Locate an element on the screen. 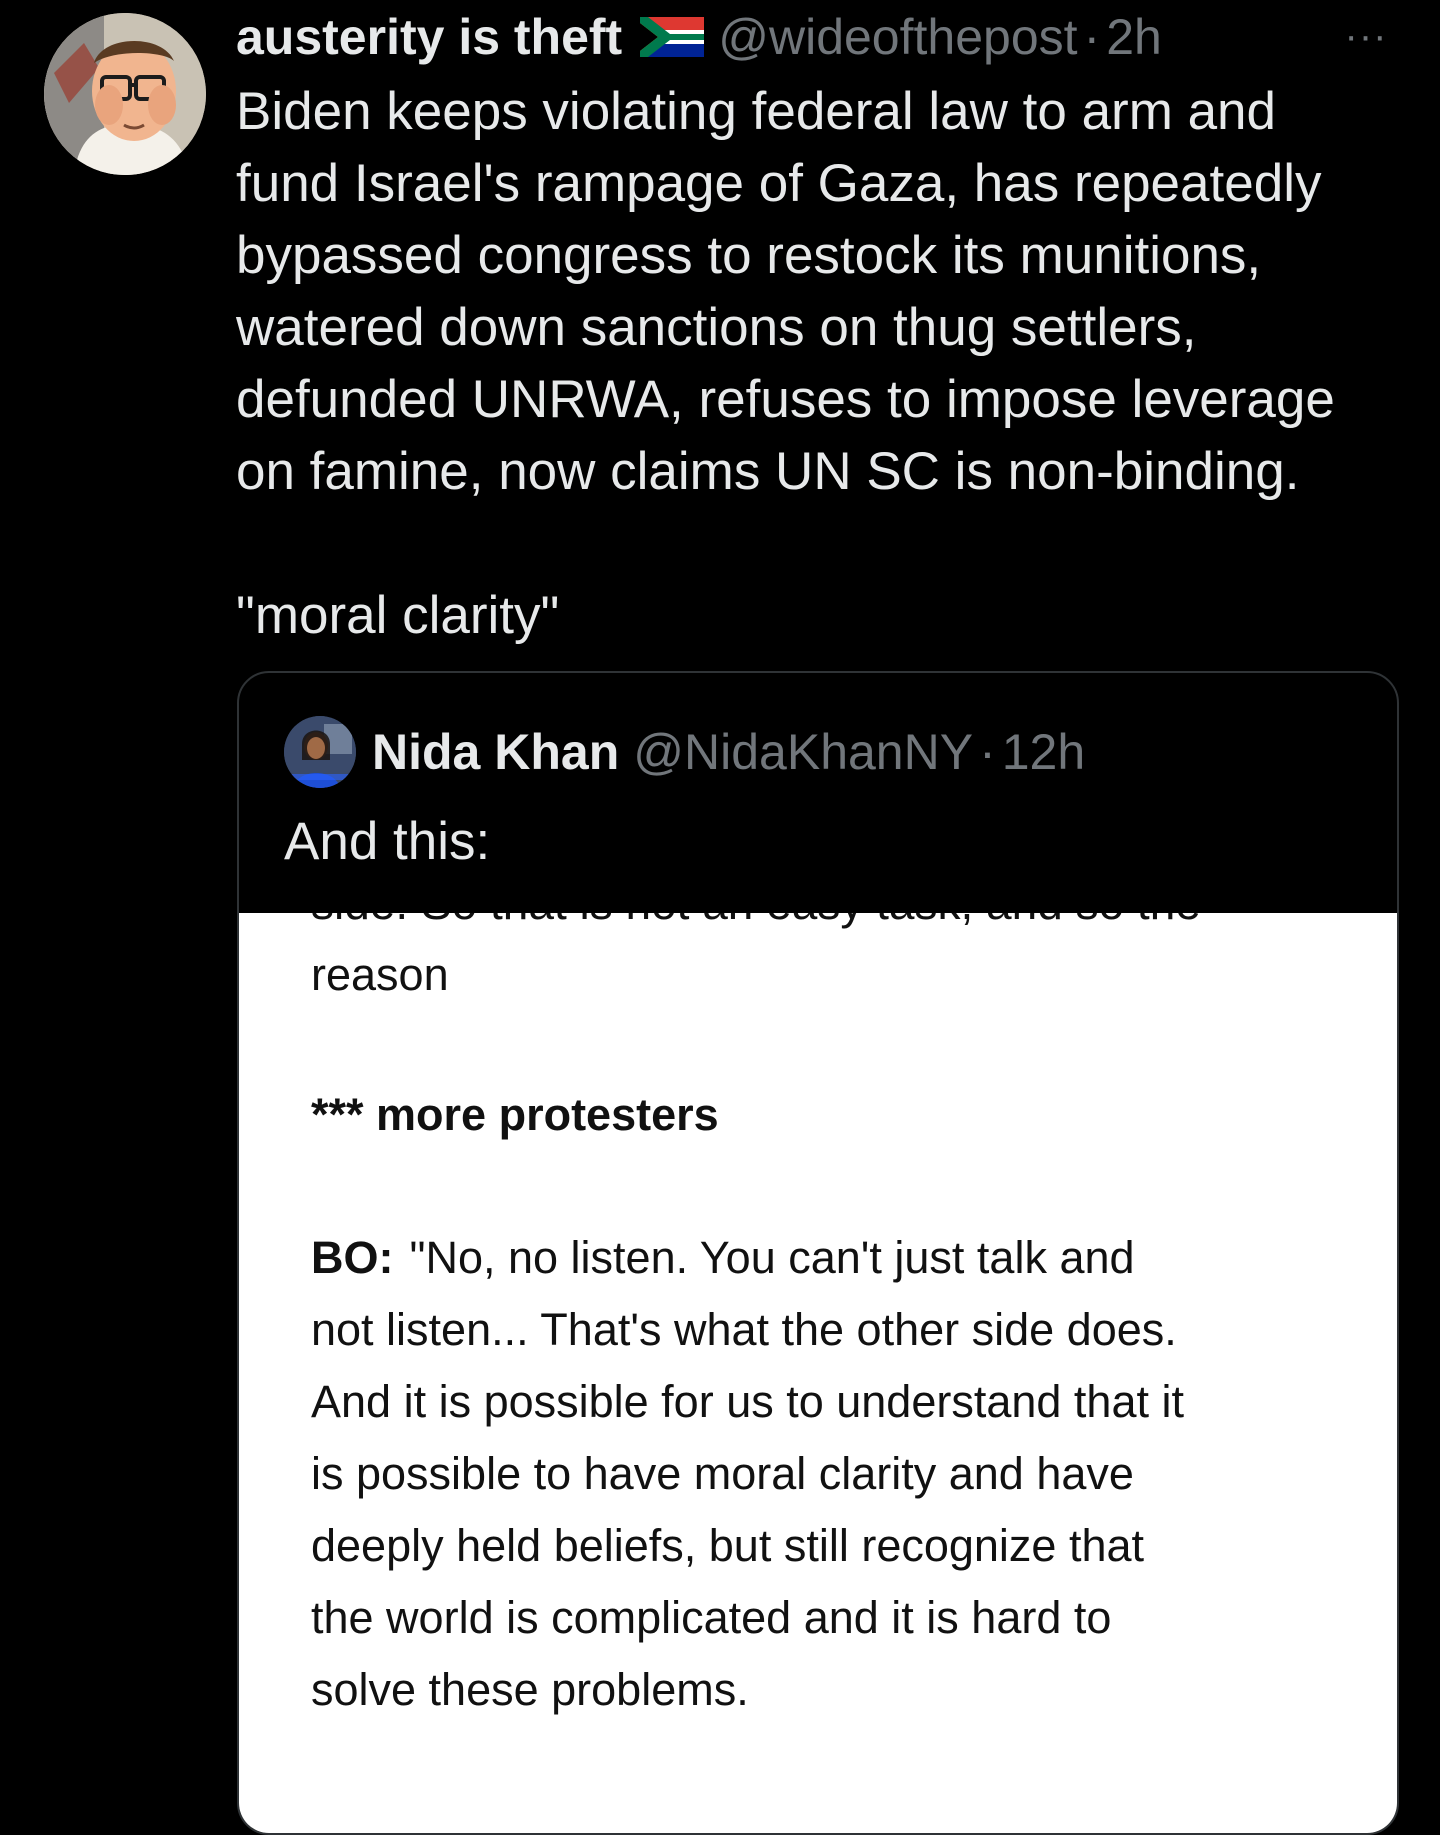 Image resolution: width=1440 pixels, height=1835 pixels. person-photo-icon is located at coordinates (320, 752).